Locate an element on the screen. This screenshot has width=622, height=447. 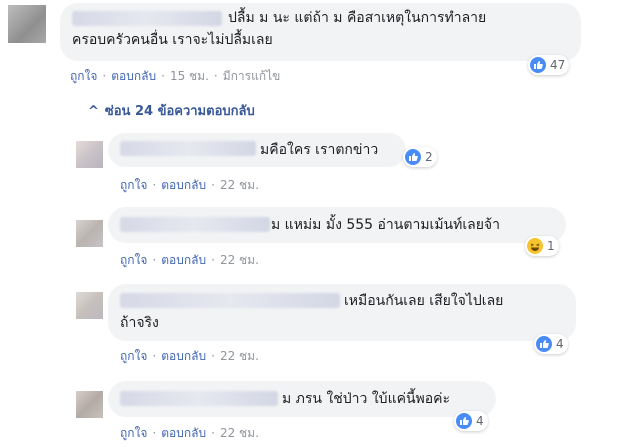
reply-text: มคือใคร เราตกข่าว is located at coordinates (319, 150).